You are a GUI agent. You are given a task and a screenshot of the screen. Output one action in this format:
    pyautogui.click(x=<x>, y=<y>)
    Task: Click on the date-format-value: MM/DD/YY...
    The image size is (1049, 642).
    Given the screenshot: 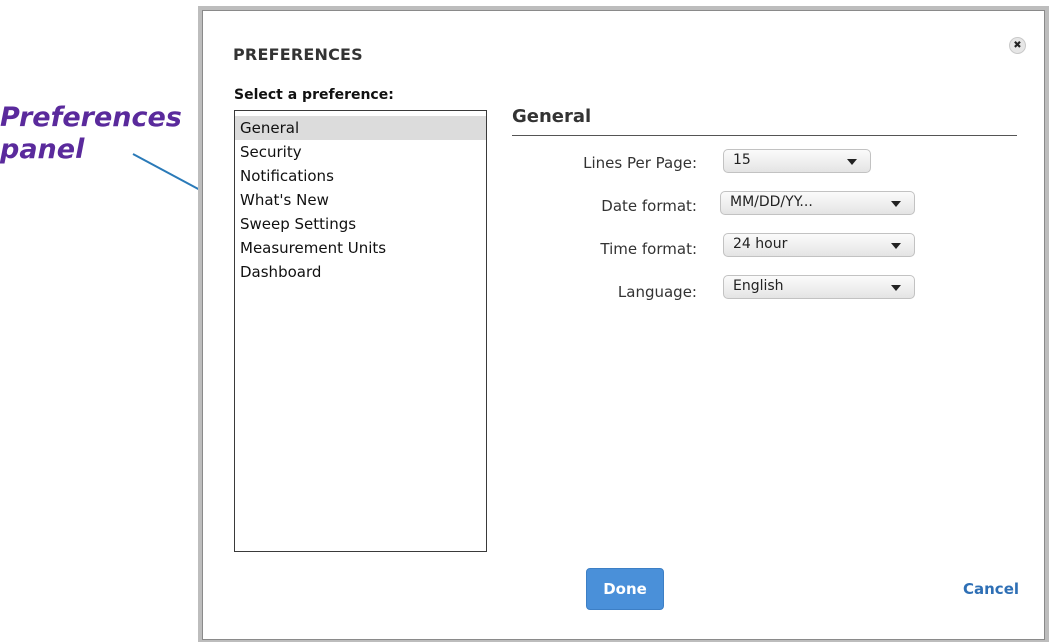 What is the action you would take?
    pyautogui.click(x=771, y=202)
    